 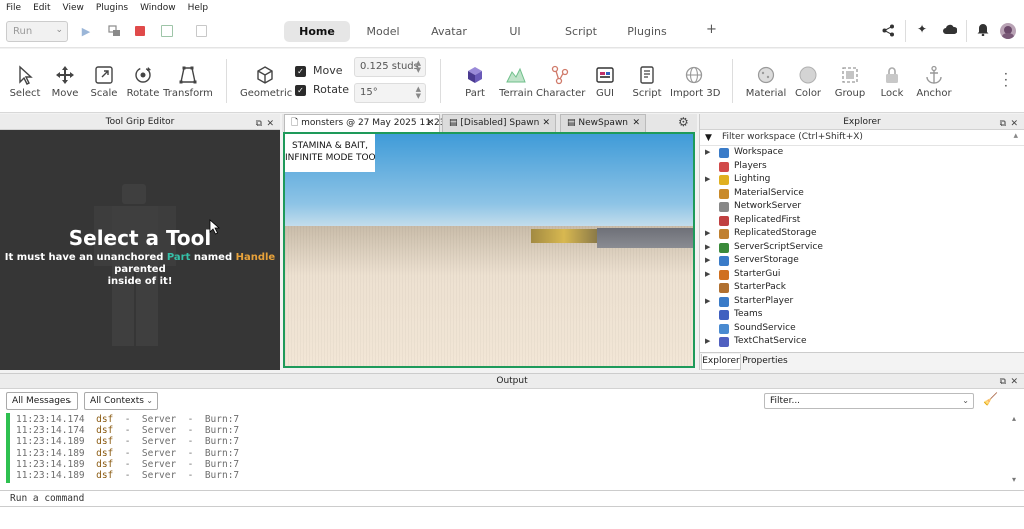 I want to click on rotate-tool-button: Rotate, so click(x=143, y=81).